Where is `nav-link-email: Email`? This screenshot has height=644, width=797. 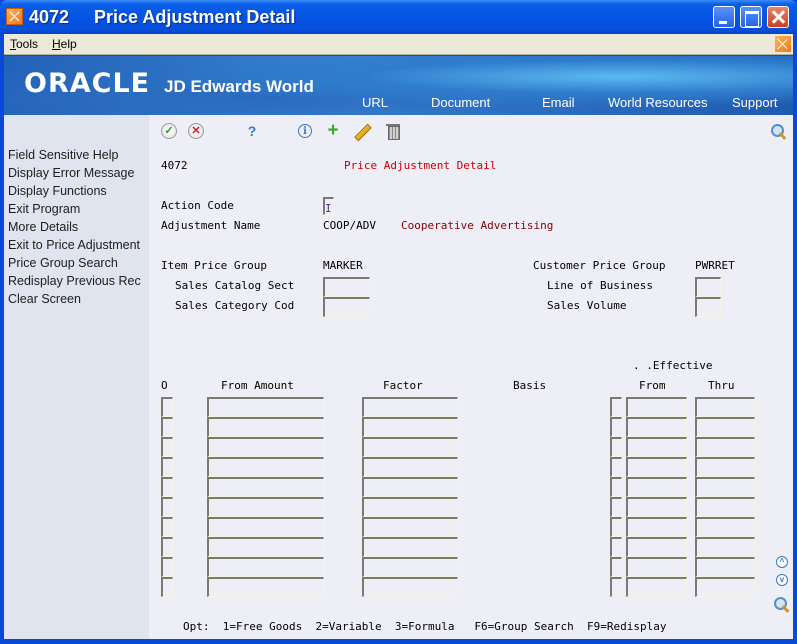 nav-link-email: Email is located at coordinates (558, 102).